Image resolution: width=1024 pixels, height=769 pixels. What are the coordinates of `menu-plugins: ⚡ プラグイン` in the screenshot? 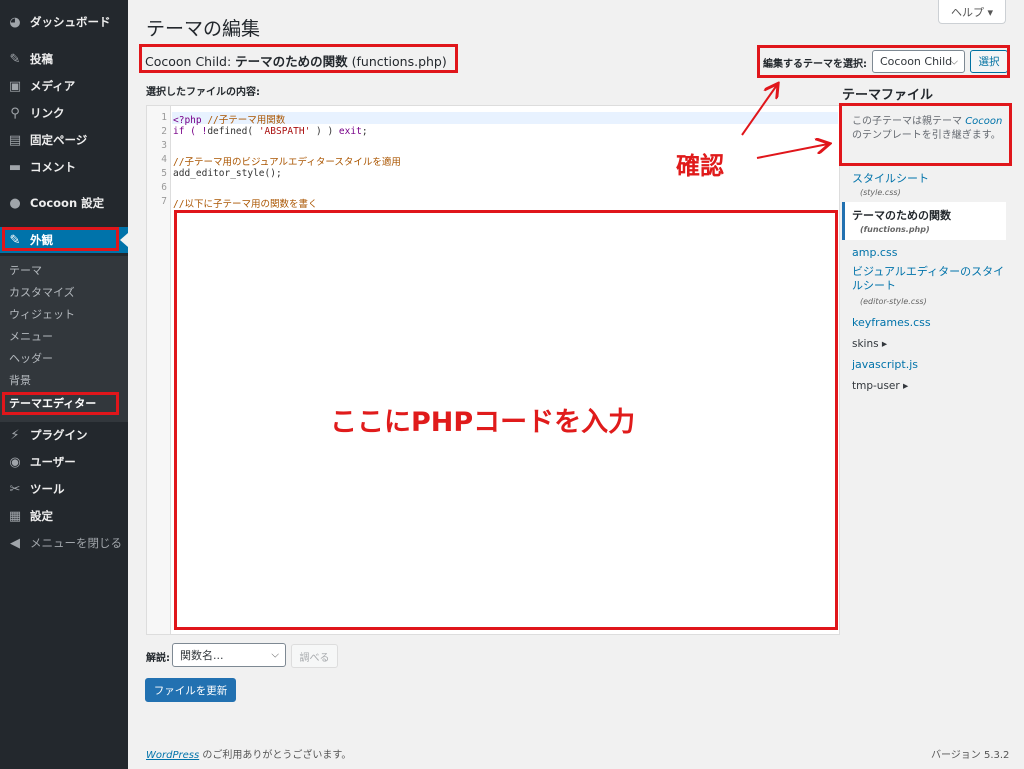 It's located at (64, 435).